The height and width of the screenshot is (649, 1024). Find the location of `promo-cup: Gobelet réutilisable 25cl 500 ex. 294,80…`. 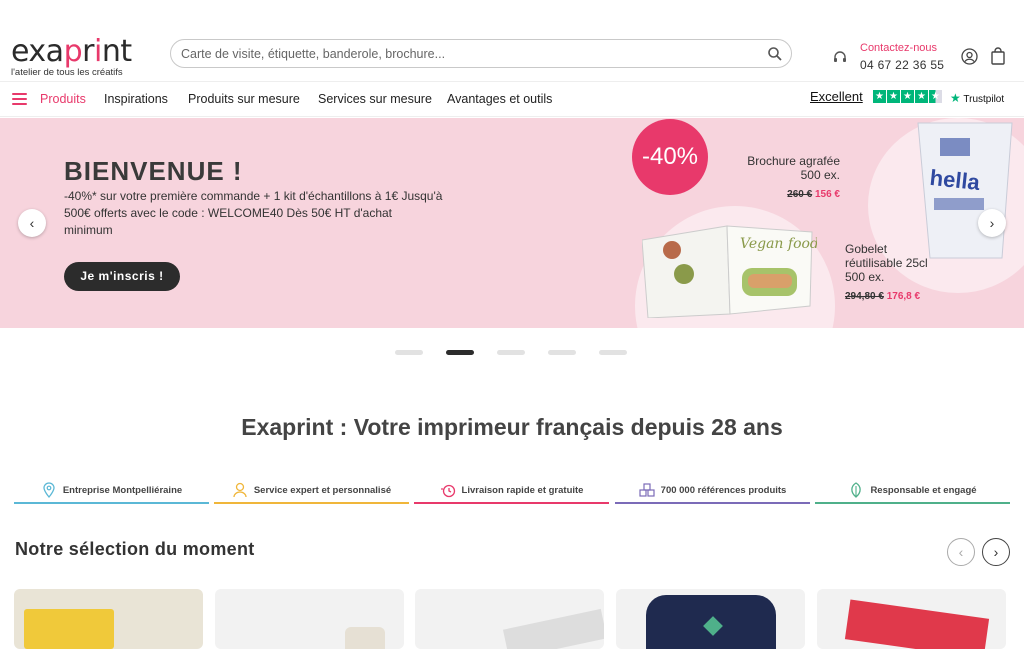

promo-cup: Gobelet réutilisable 25cl 500 ex. 294,80… is located at coordinates (895, 273).